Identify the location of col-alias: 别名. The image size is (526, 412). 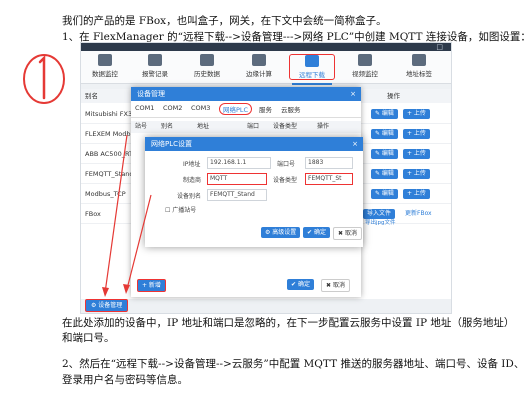
(91, 96).